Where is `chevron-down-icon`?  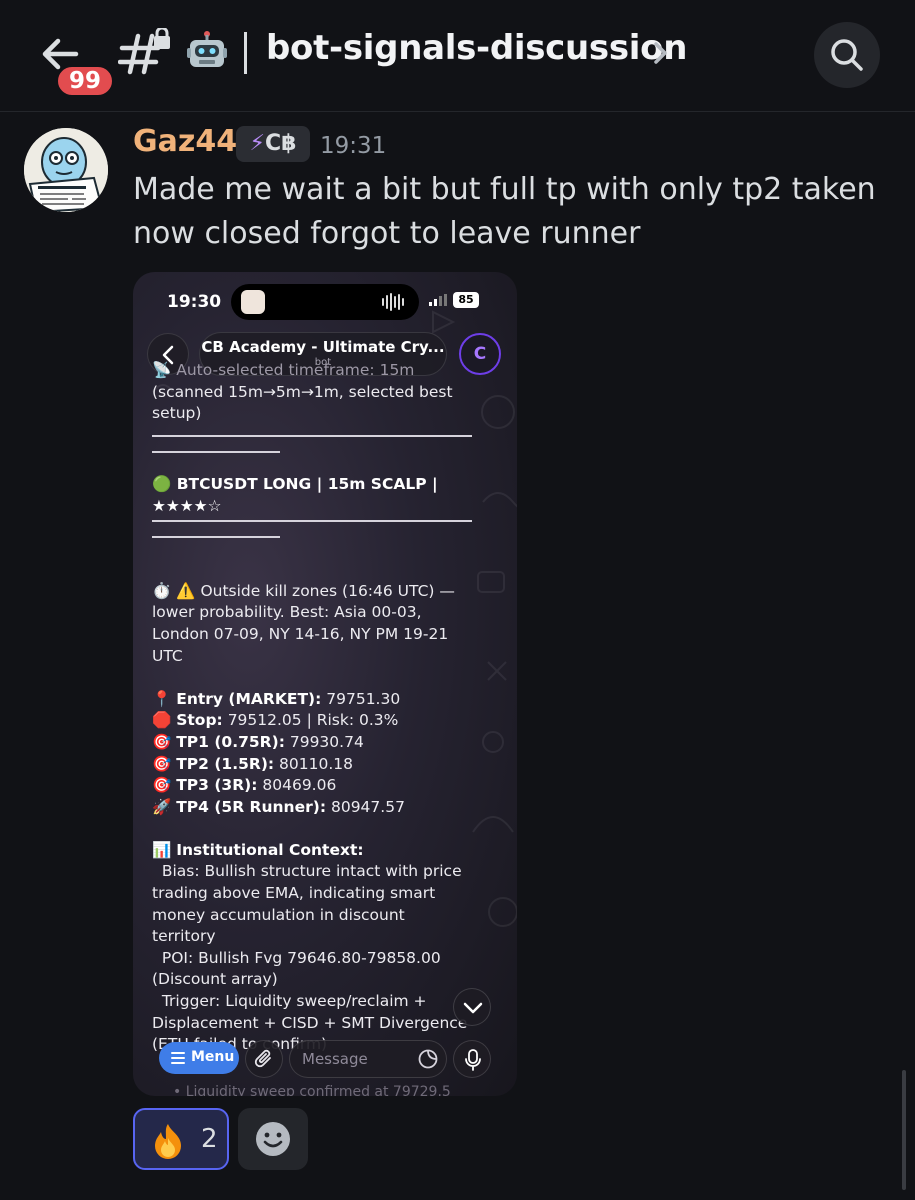
chevron-down-icon is located at coordinates (473, 1008).